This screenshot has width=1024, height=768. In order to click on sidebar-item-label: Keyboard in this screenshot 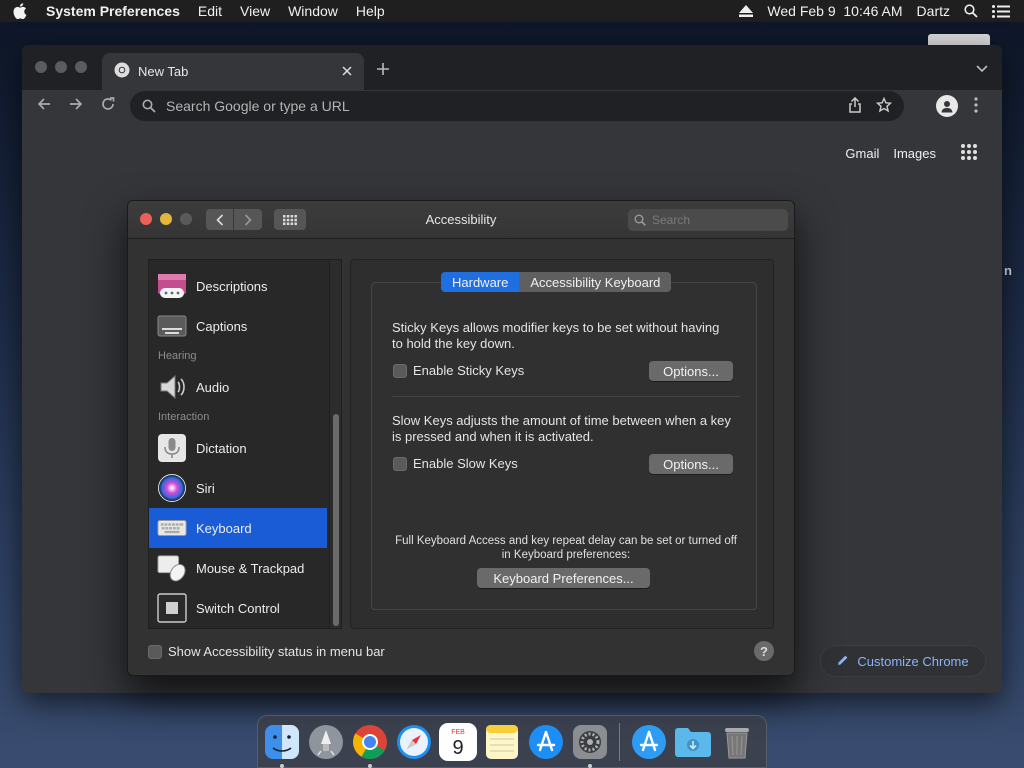, I will do `click(224, 528)`.